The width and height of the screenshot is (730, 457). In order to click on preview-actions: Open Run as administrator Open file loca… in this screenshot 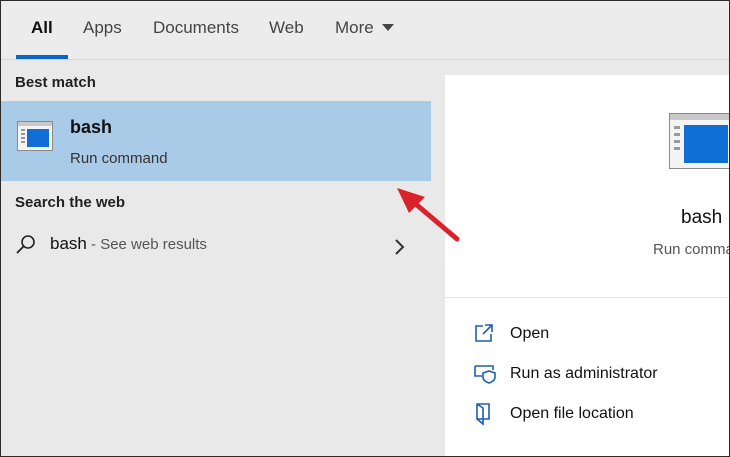, I will do `click(587, 377)`.